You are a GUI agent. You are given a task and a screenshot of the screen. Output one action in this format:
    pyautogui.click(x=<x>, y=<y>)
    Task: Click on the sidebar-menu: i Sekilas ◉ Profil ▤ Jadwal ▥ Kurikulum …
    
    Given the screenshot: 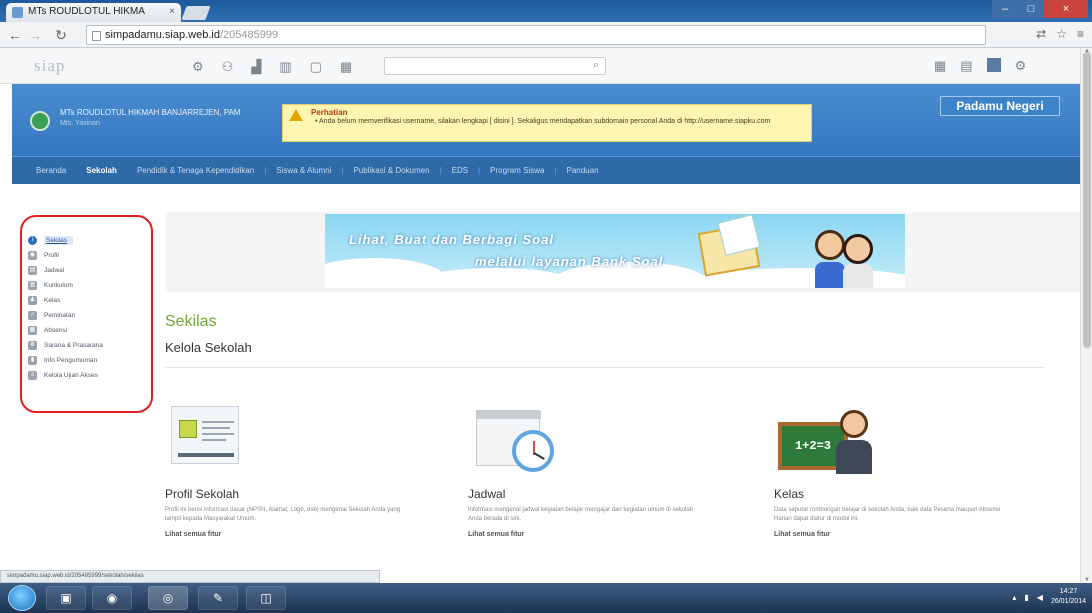 What is the action you would take?
    pyautogui.click(x=86, y=314)
    